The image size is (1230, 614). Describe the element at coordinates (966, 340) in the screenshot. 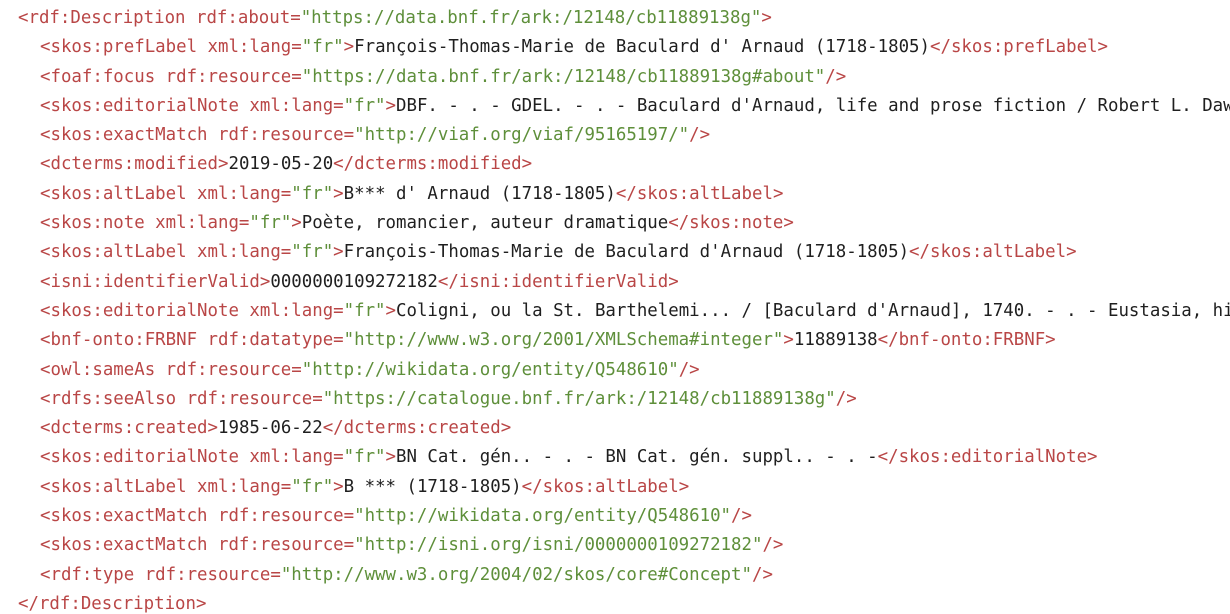

I see `xml-tag: </bnf-onto:FRBNF>` at that location.